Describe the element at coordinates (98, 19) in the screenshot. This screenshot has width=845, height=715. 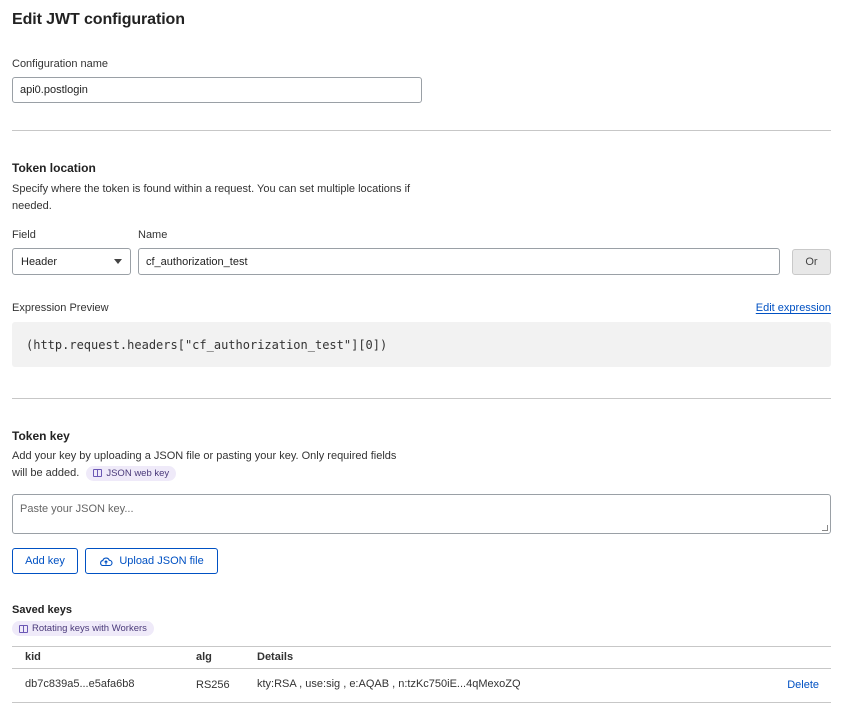
I see `page-title: Edit JWT configuration` at that location.